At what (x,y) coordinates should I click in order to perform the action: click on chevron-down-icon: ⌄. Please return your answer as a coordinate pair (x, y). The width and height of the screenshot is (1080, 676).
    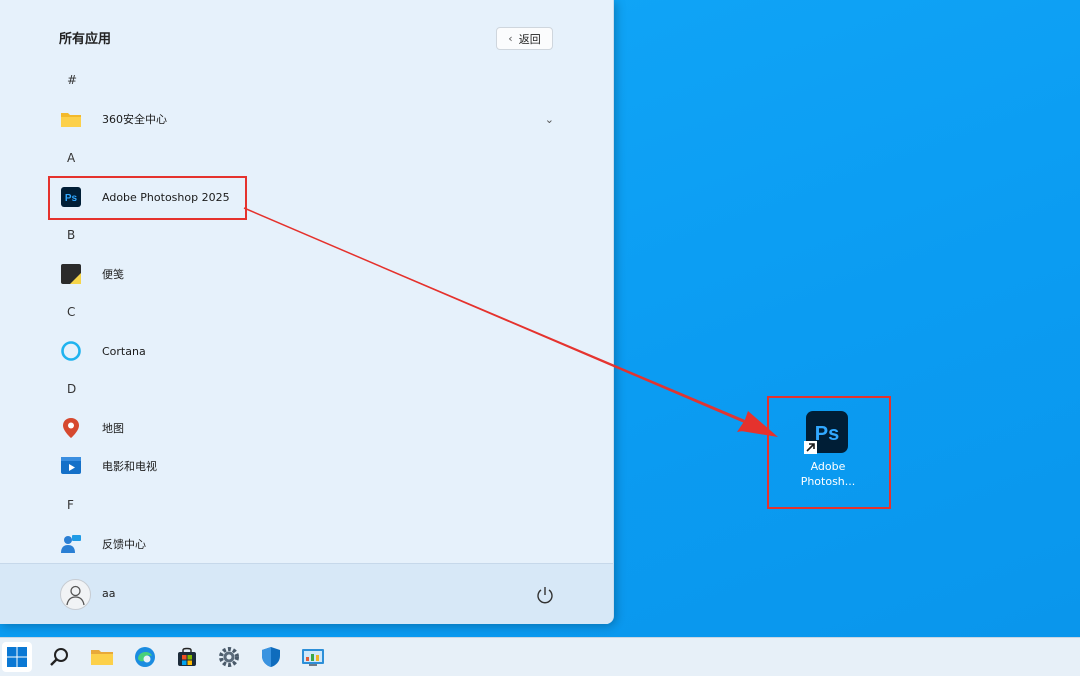
    Looking at the image, I should click on (549, 119).